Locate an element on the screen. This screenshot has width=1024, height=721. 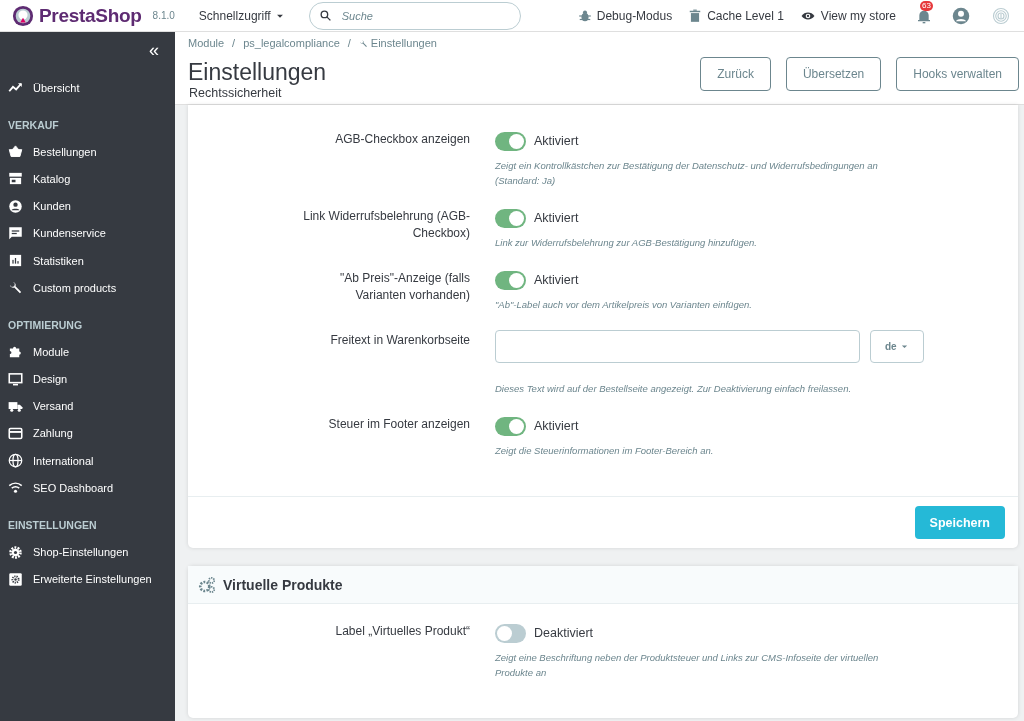
gear-square-icon is located at coordinates (15, 579).